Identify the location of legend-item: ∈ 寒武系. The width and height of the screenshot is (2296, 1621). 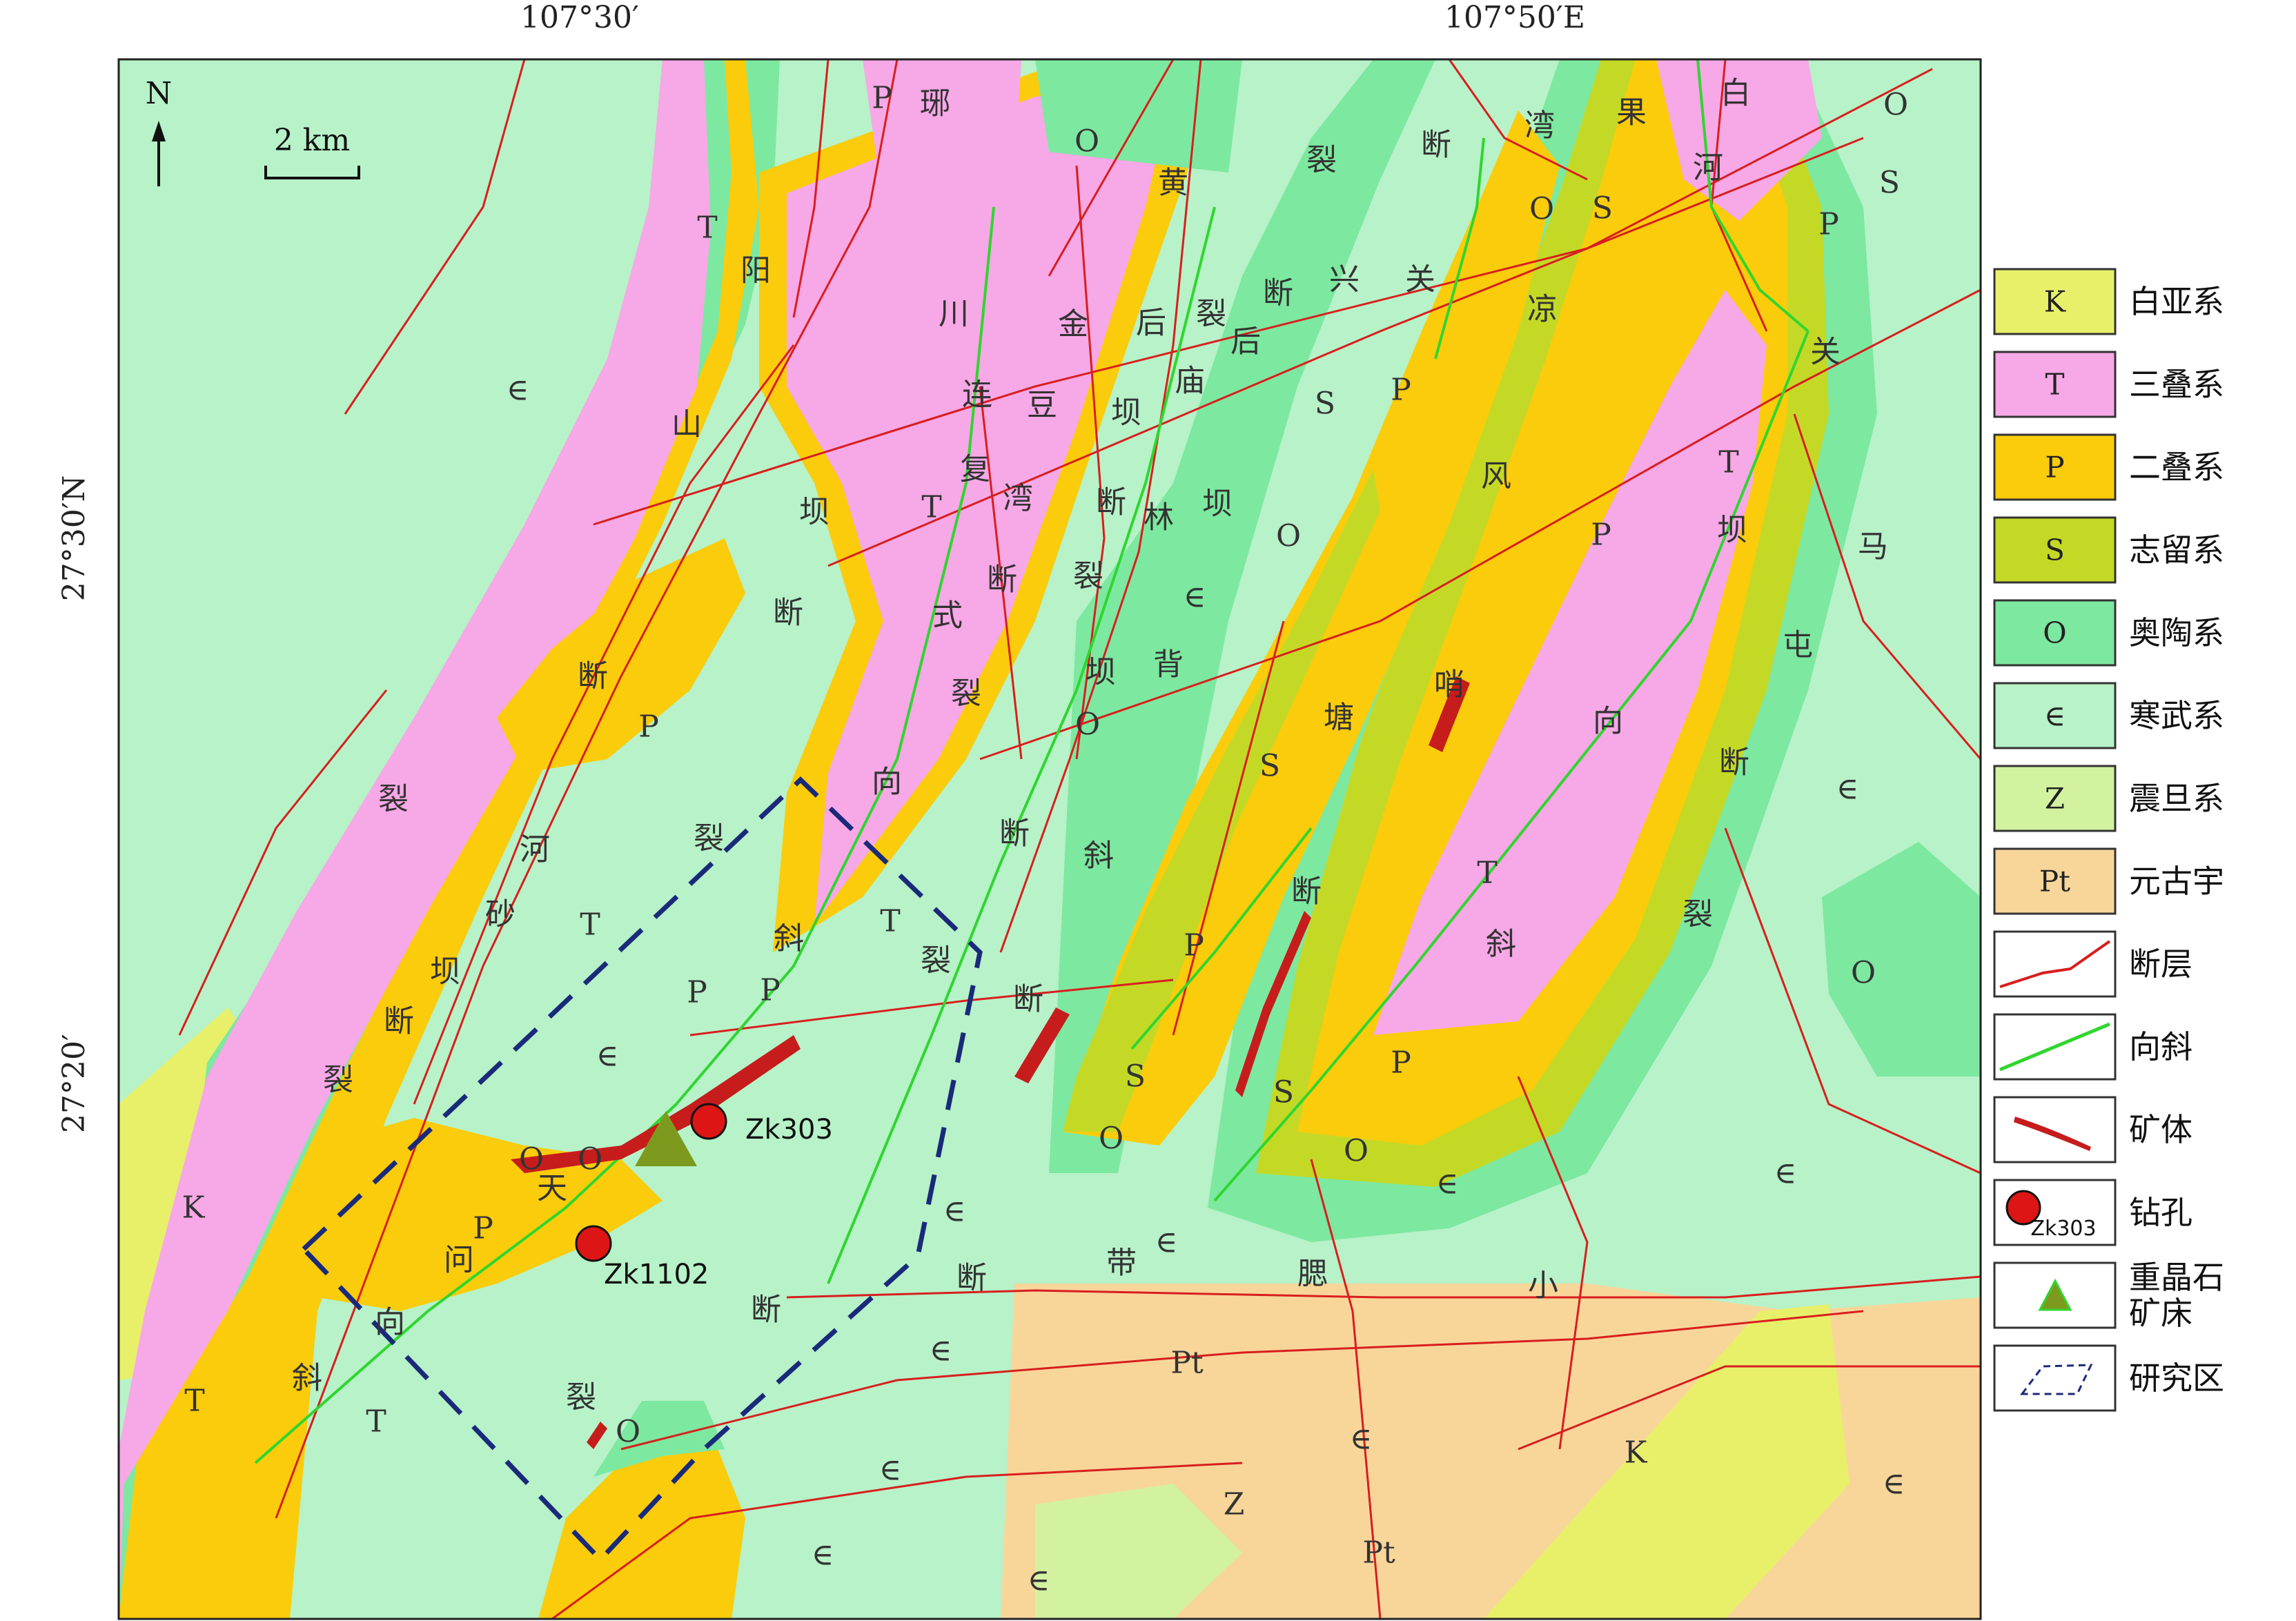
(2108, 715).